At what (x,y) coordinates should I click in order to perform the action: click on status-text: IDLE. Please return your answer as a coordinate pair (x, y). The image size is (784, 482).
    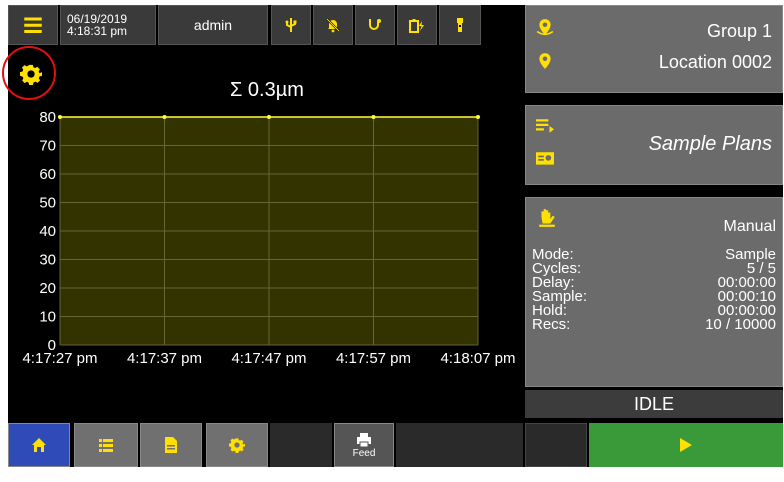
    Looking at the image, I should click on (654, 403).